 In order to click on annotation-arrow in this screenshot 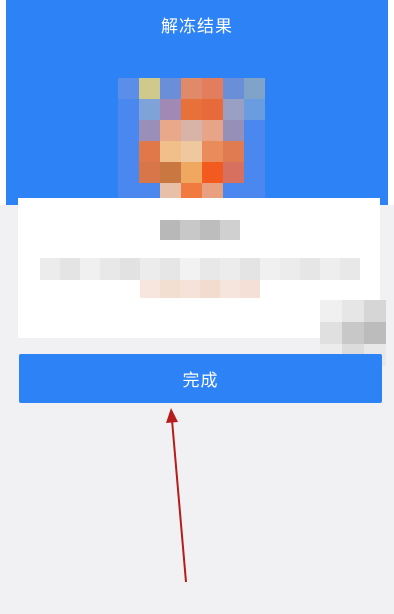, I will do `click(176, 495)`.